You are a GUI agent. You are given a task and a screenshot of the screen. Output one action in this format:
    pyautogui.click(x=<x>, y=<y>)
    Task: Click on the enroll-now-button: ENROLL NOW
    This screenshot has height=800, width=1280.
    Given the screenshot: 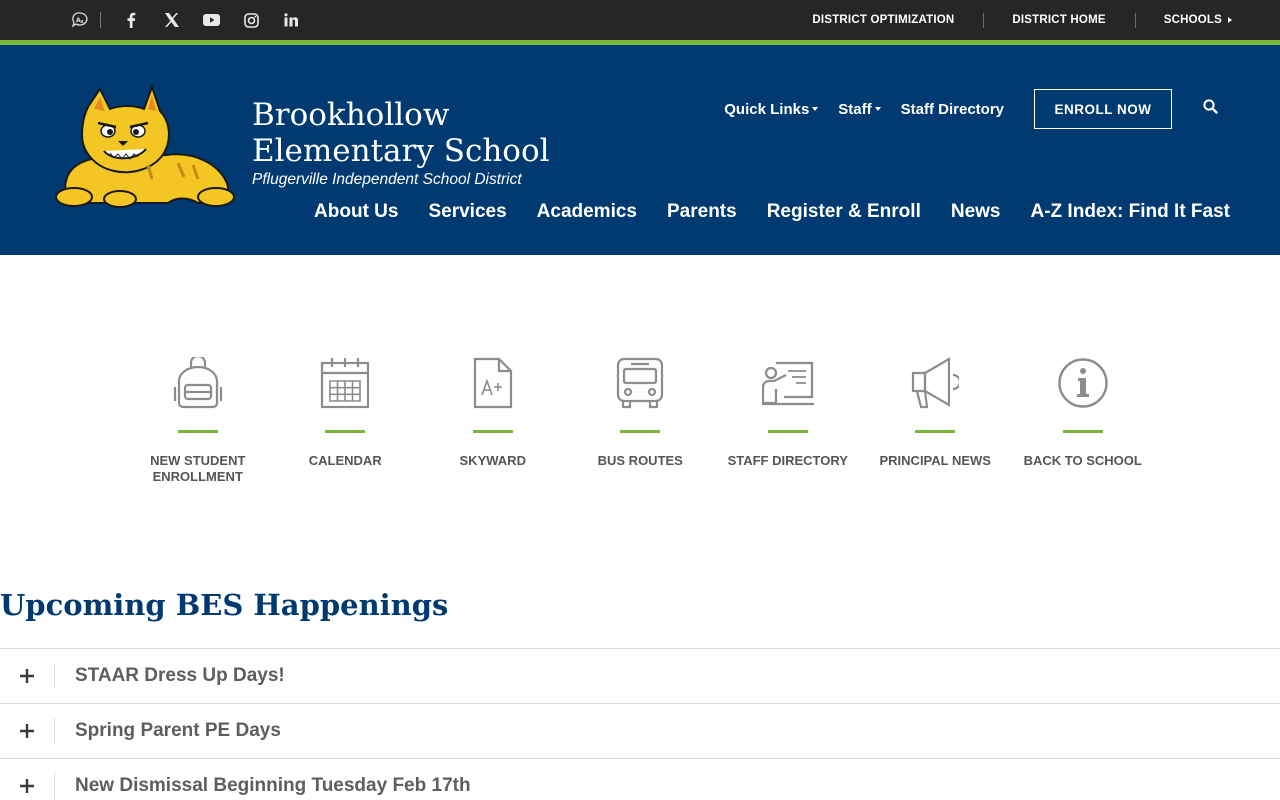 What is the action you would take?
    pyautogui.click(x=1103, y=109)
    